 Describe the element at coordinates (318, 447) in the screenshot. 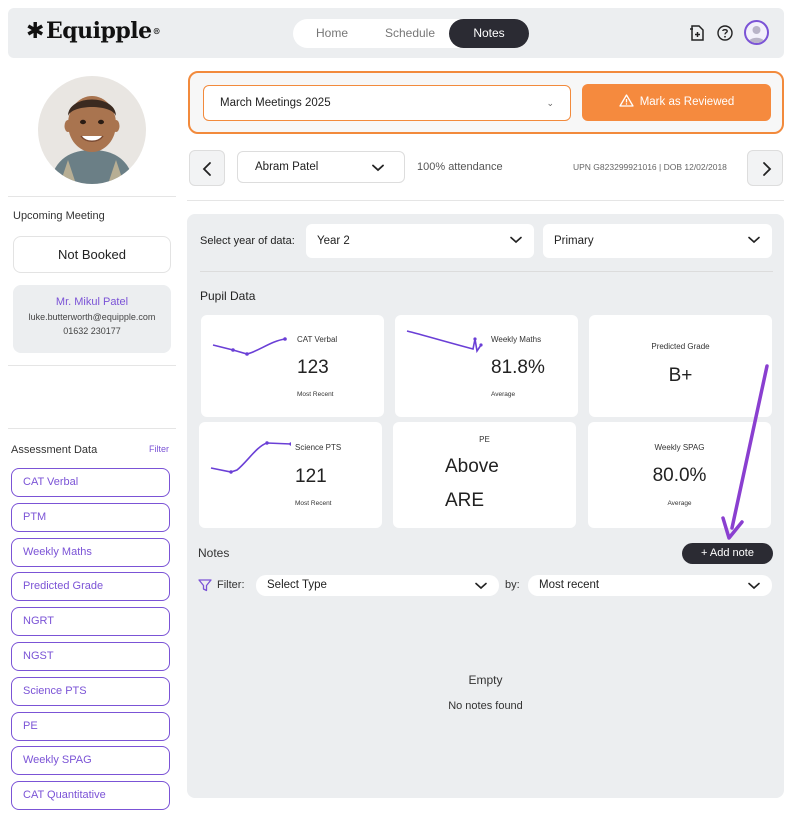

I see `card-label: Science PTS` at that location.